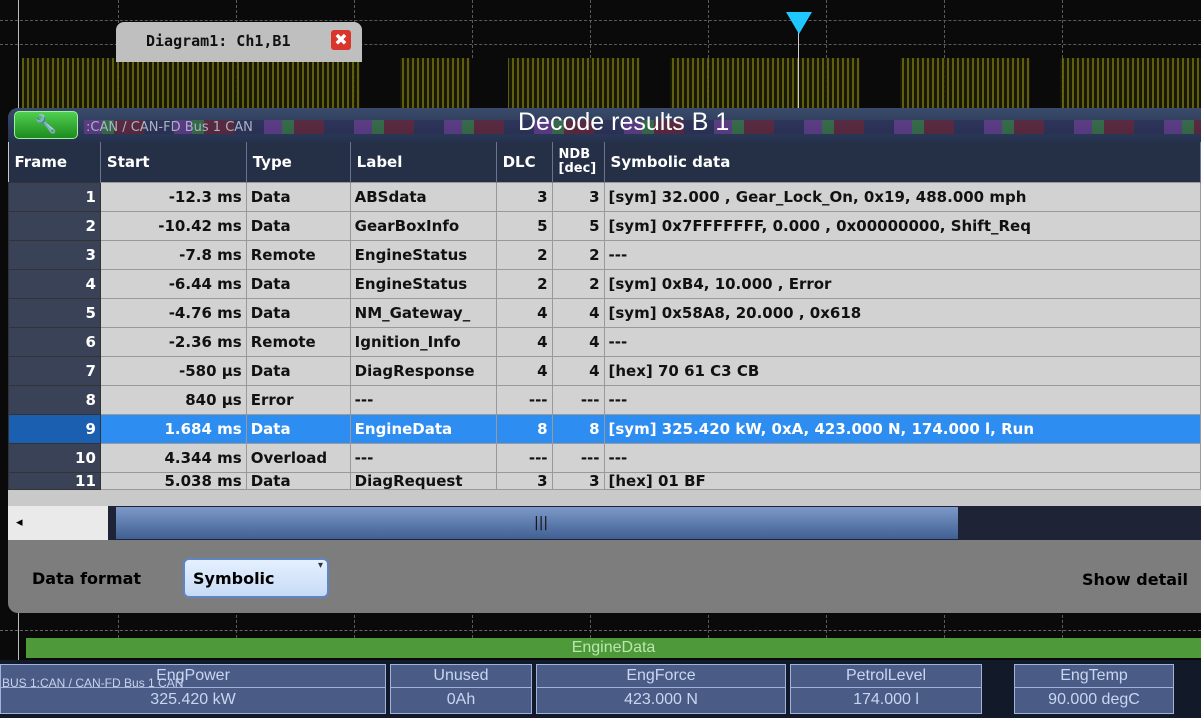  I want to click on cell-frame: 3, so click(54, 255).